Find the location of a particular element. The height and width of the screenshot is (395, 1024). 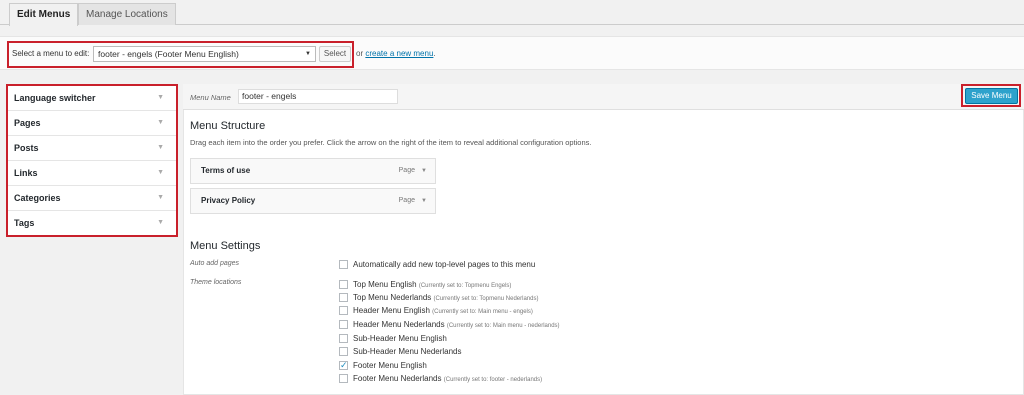

location-name: Footer Menu Nederlands is located at coordinates (397, 378).